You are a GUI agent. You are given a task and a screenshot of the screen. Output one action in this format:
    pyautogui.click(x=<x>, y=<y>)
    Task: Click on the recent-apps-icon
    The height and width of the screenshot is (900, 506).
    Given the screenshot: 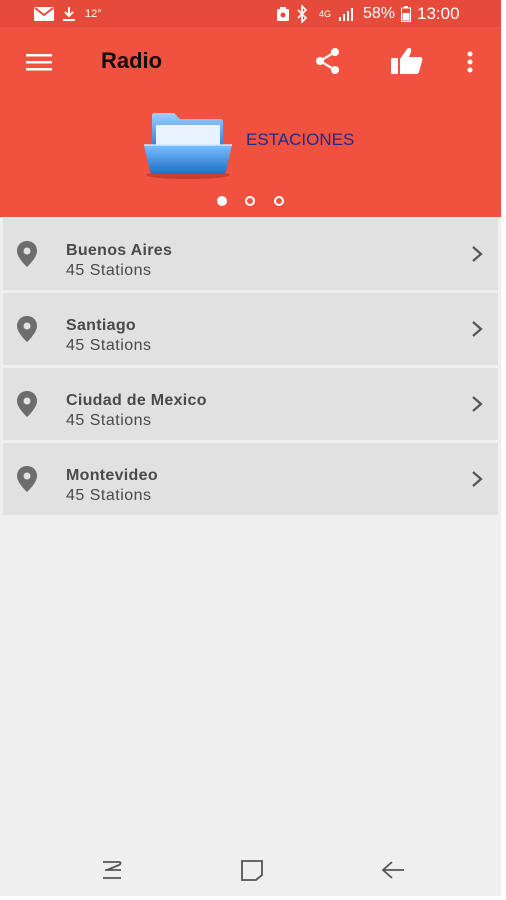 What is the action you would take?
    pyautogui.click(x=112, y=870)
    